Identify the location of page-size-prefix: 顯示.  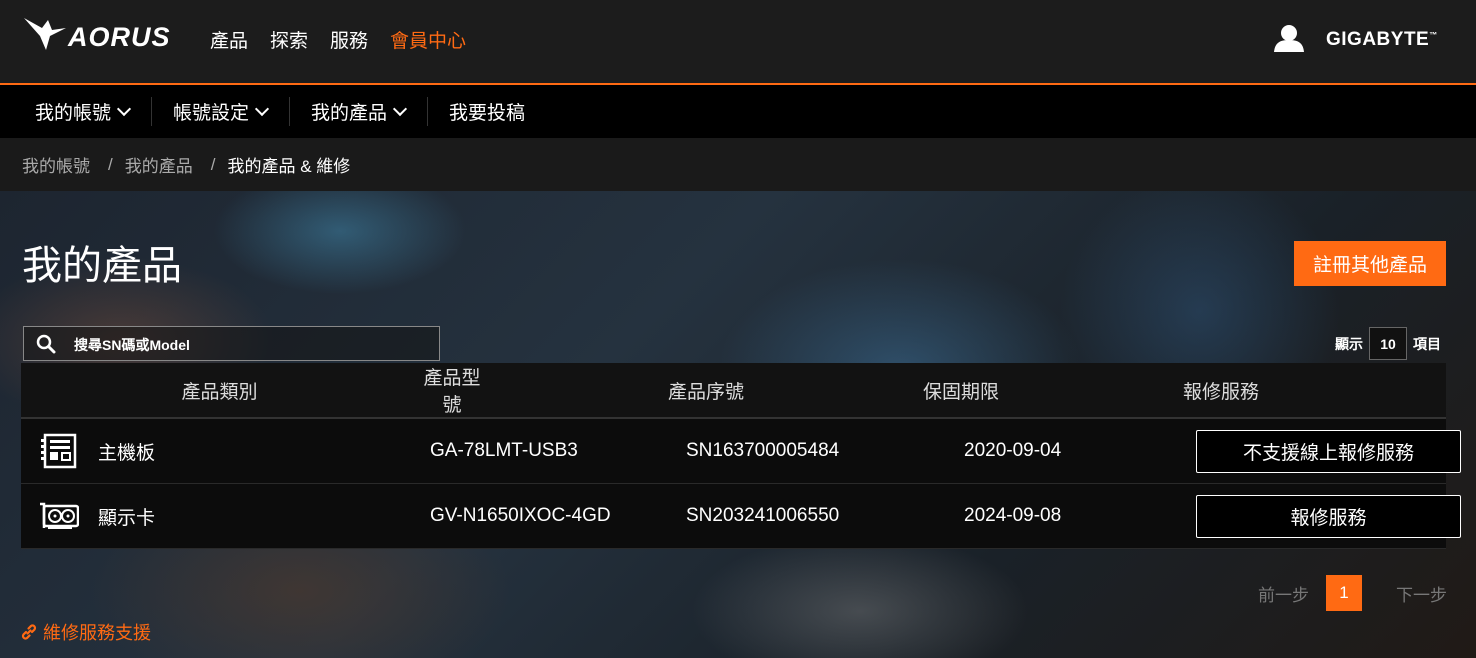
(1349, 343).